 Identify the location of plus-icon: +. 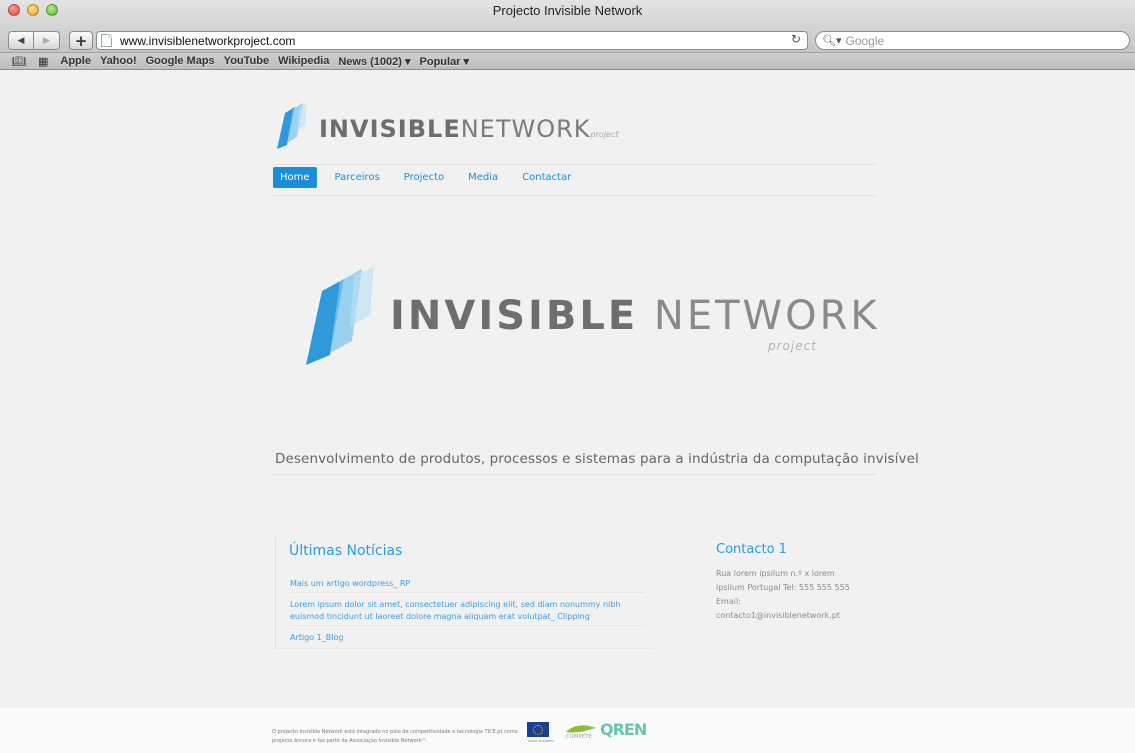
(81, 40).